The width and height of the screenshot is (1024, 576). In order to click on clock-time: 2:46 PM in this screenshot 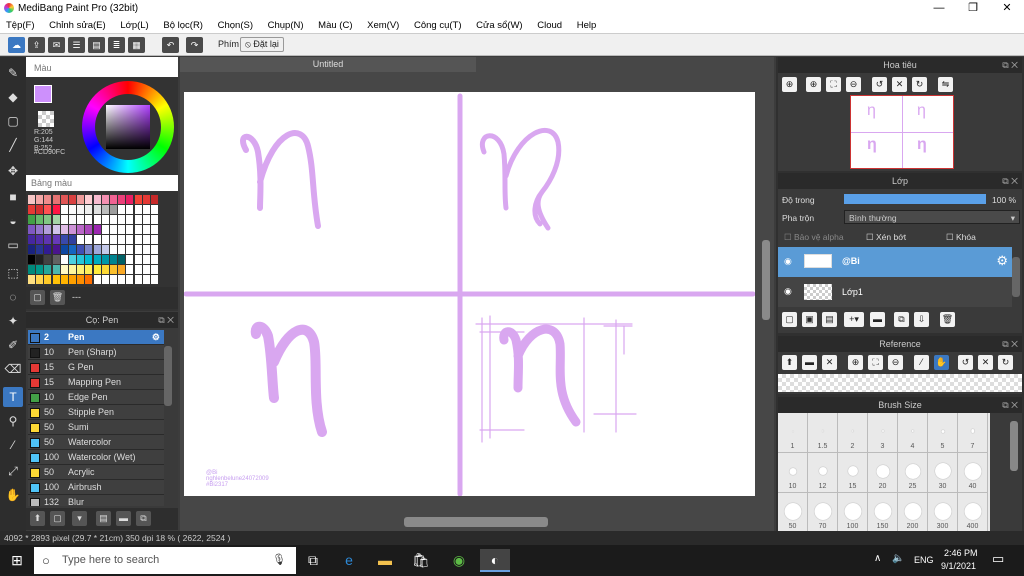, I will do `click(961, 553)`.